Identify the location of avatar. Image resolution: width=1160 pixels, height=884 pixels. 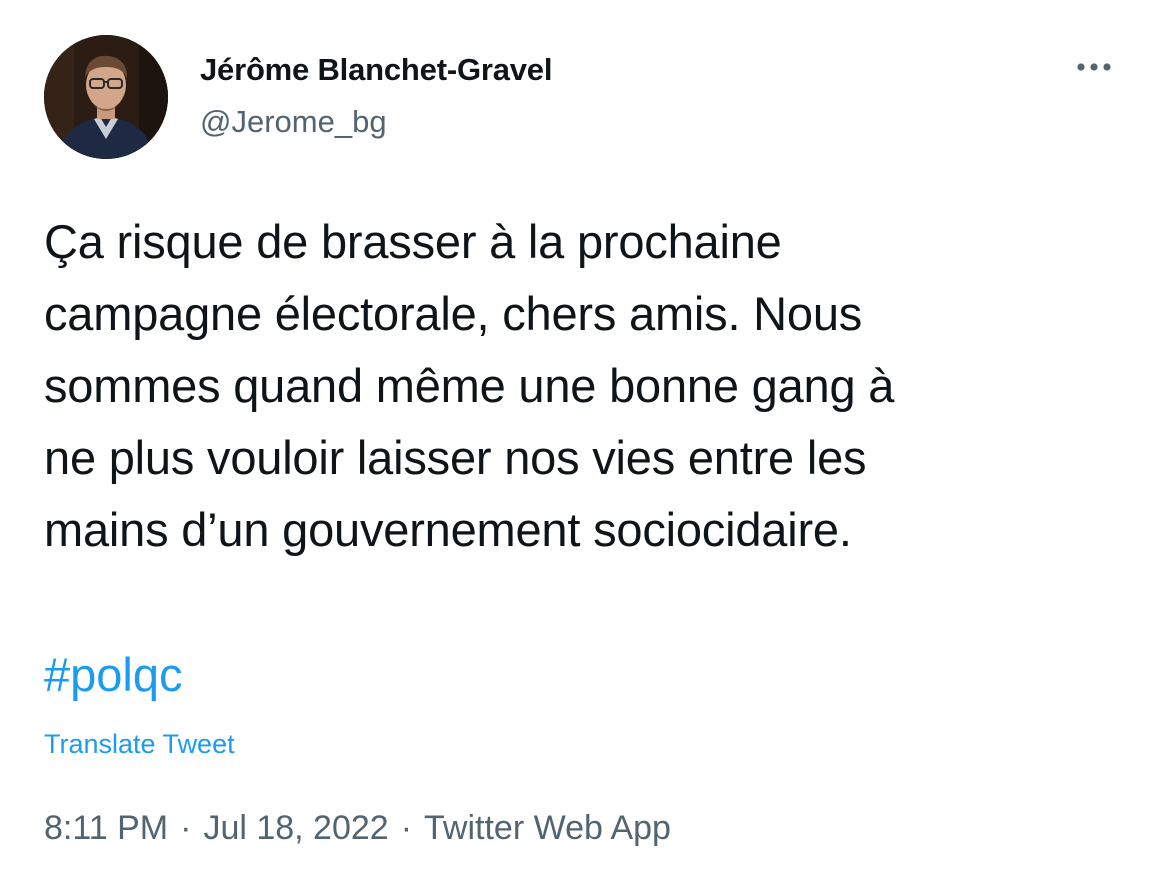
(106, 97).